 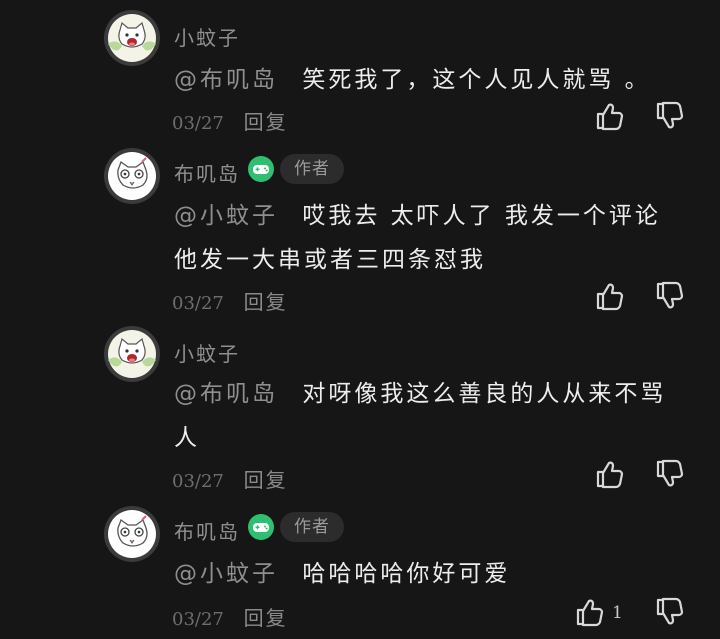 I want to click on comment-body: 哈哈哈哈你好可爱, so click(x=406, y=574).